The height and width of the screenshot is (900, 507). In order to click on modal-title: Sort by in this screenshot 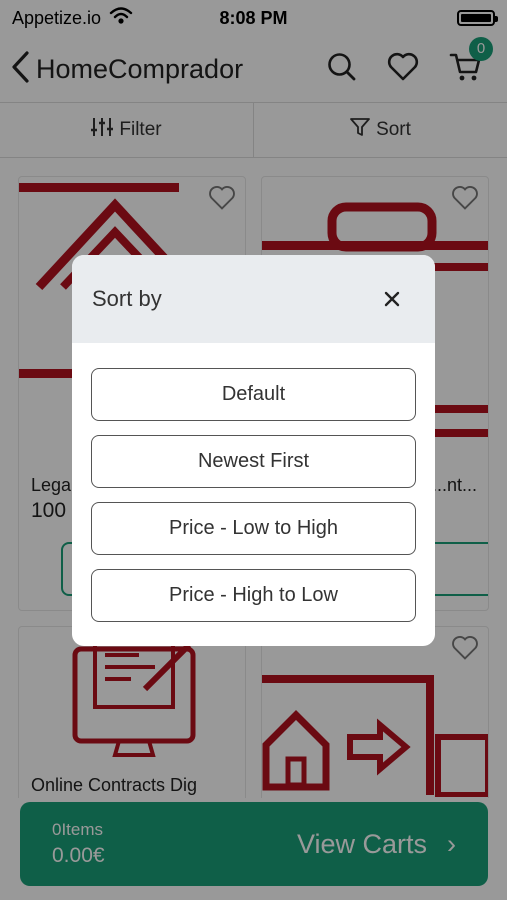, I will do `click(127, 298)`.